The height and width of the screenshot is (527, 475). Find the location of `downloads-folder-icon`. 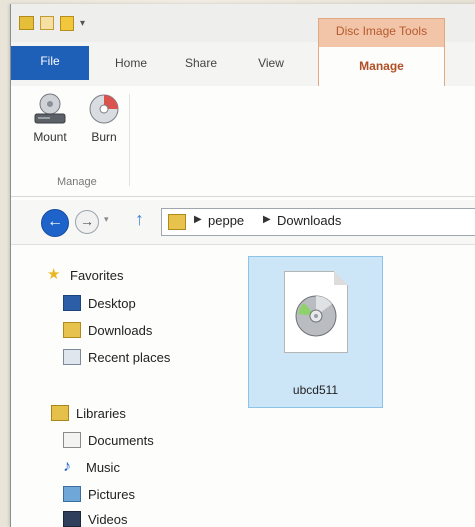

downloads-folder-icon is located at coordinates (72, 330).